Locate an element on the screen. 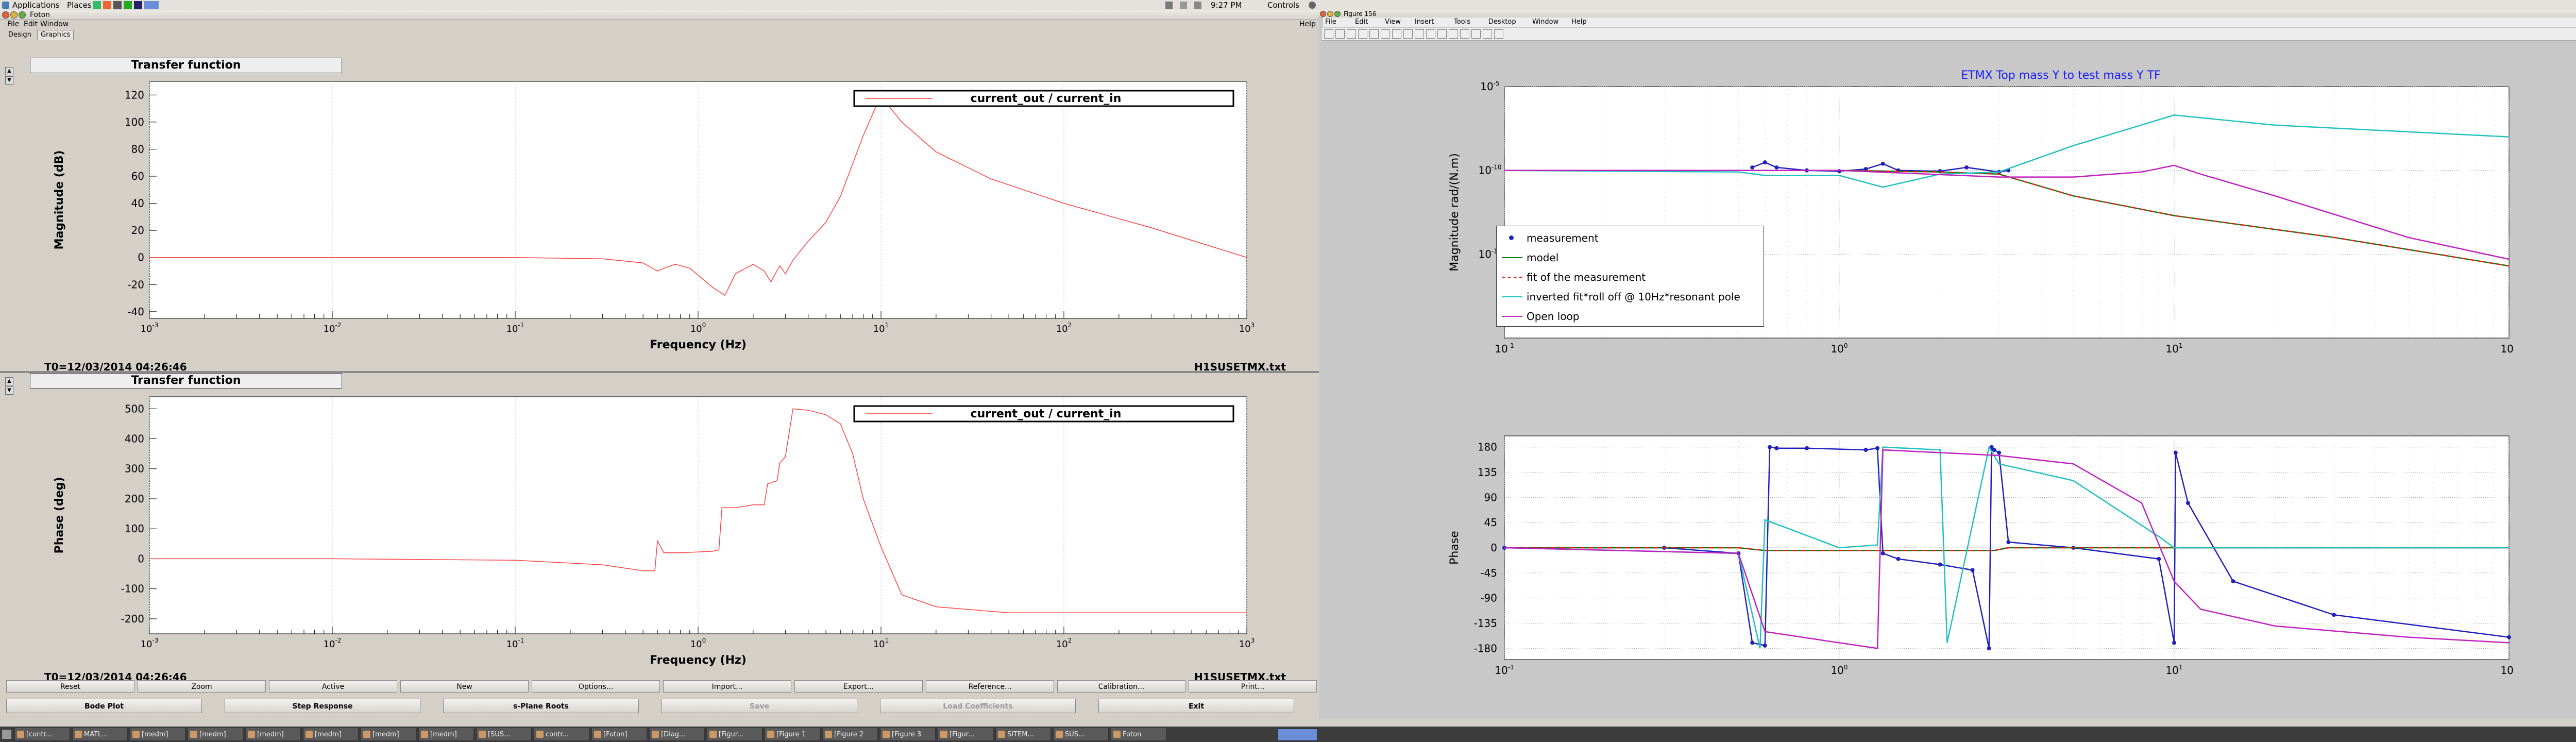 This screenshot has height=742, width=2576. power-icon is located at coordinates (1312, 5).